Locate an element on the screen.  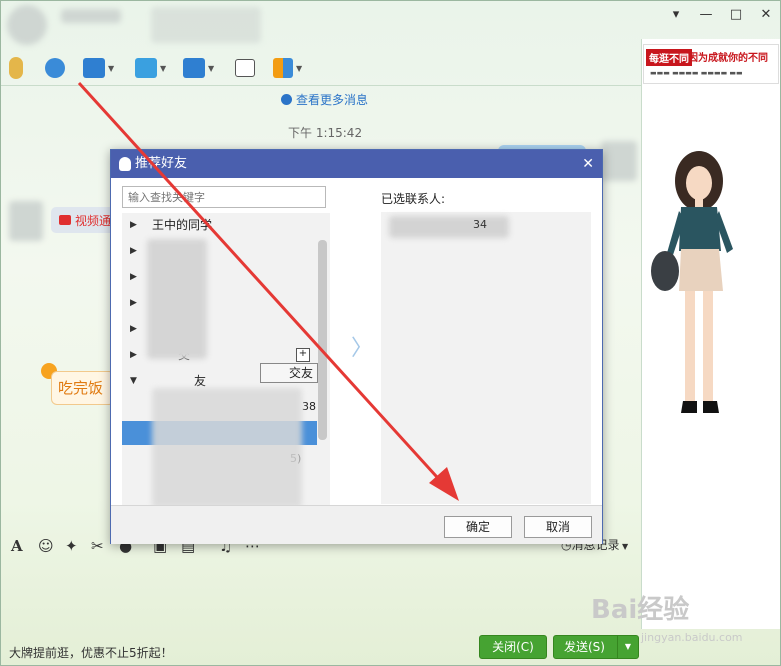
send-file-button: ▼ is located at coordinates (150, 68).